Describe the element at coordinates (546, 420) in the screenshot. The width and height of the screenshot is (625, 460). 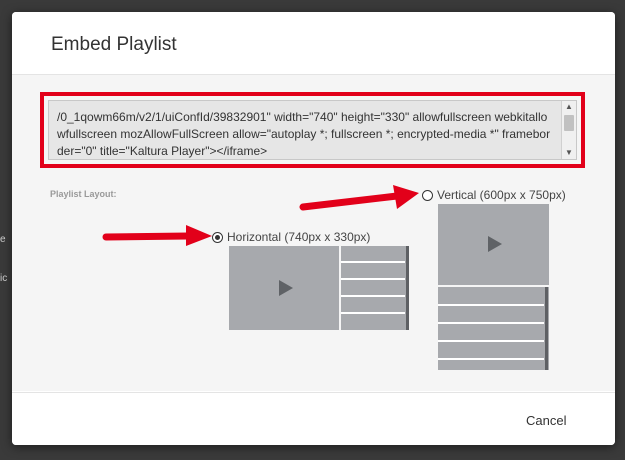
I see `cancel-button: Cancel` at that location.